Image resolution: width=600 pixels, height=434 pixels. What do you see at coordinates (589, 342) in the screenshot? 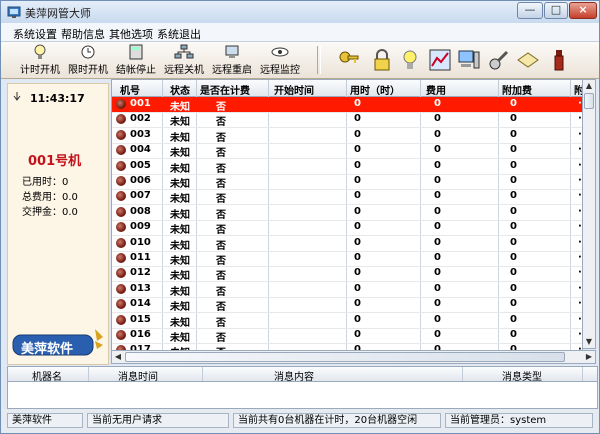
I see `scroll-down-arrow: ▼` at bounding box center [589, 342].